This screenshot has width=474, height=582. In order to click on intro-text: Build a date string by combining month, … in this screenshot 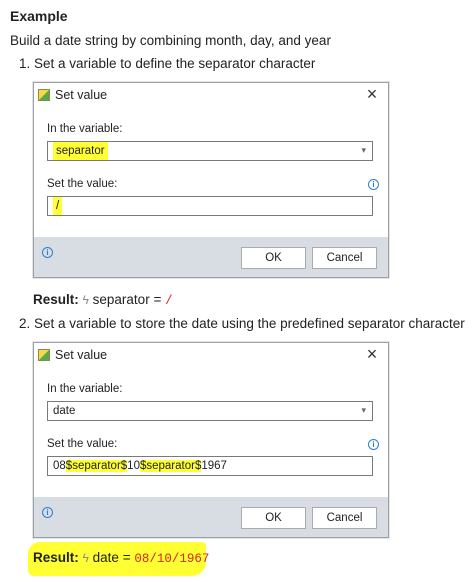, I will do `click(170, 40)`.